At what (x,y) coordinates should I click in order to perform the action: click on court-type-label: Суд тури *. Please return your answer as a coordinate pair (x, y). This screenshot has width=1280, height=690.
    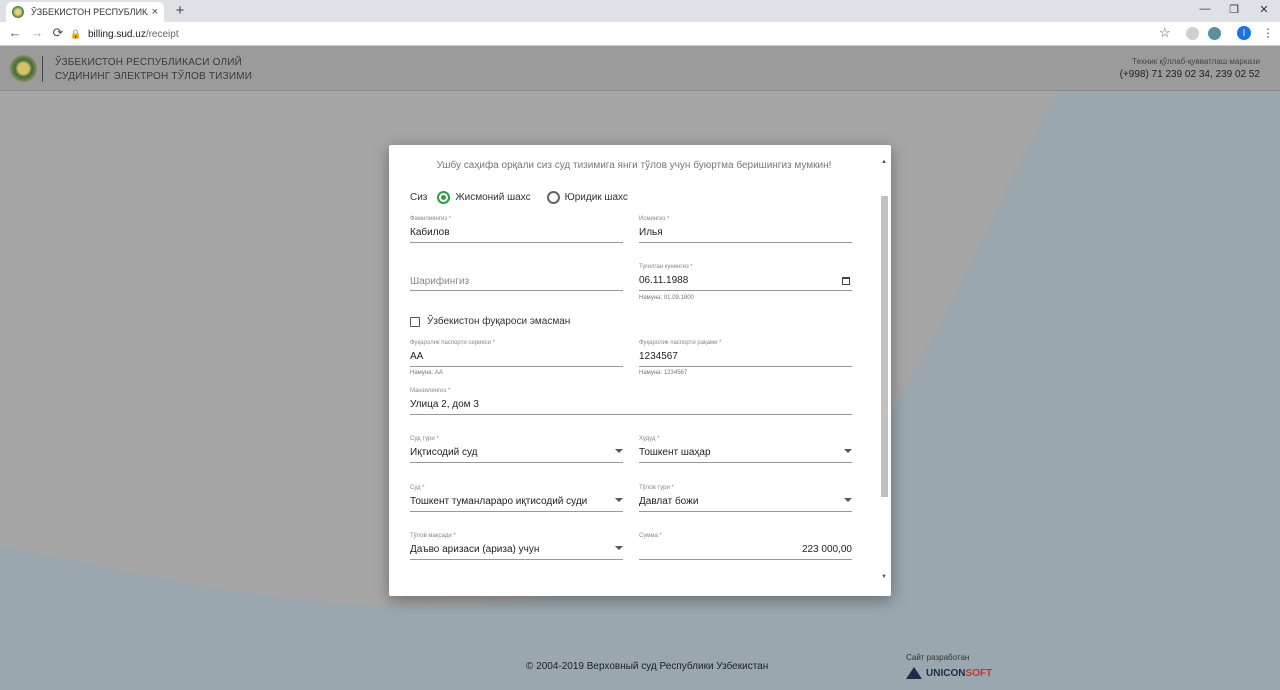
    Looking at the image, I should click on (424, 439).